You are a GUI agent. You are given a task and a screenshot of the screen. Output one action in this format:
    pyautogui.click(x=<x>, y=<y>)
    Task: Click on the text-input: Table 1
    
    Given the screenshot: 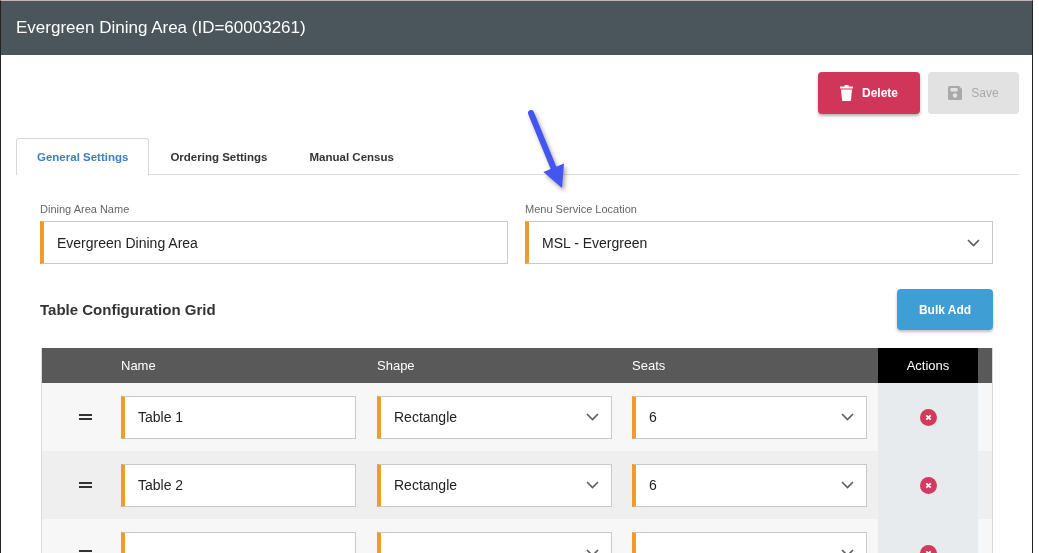 What is the action you would take?
    pyautogui.click(x=238, y=417)
    